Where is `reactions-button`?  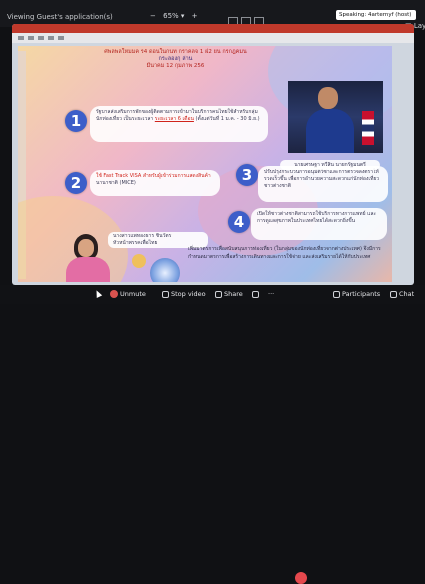 reactions-button is located at coordinates (256, 294).